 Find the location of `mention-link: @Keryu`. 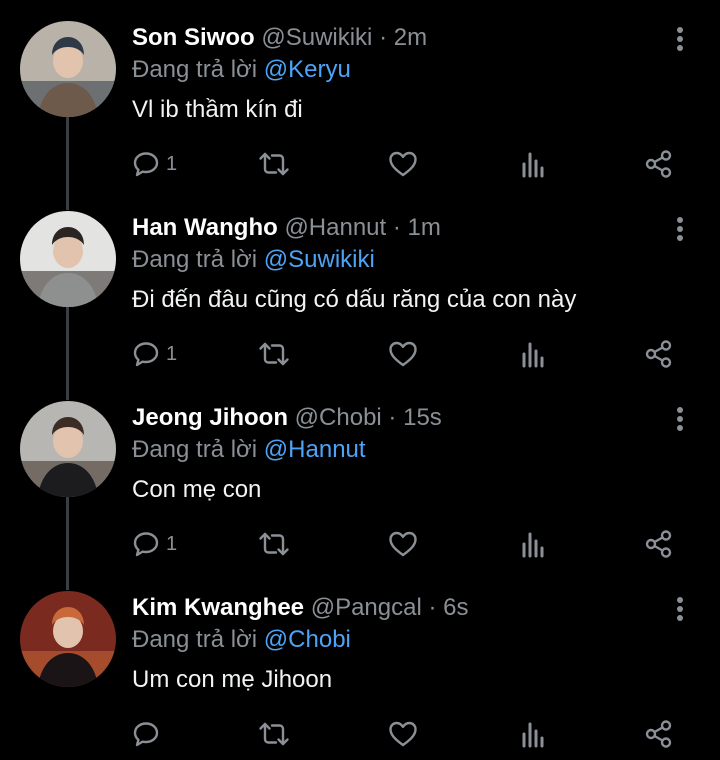

mention-link: @Keryu is located at coordinates (307, 69).